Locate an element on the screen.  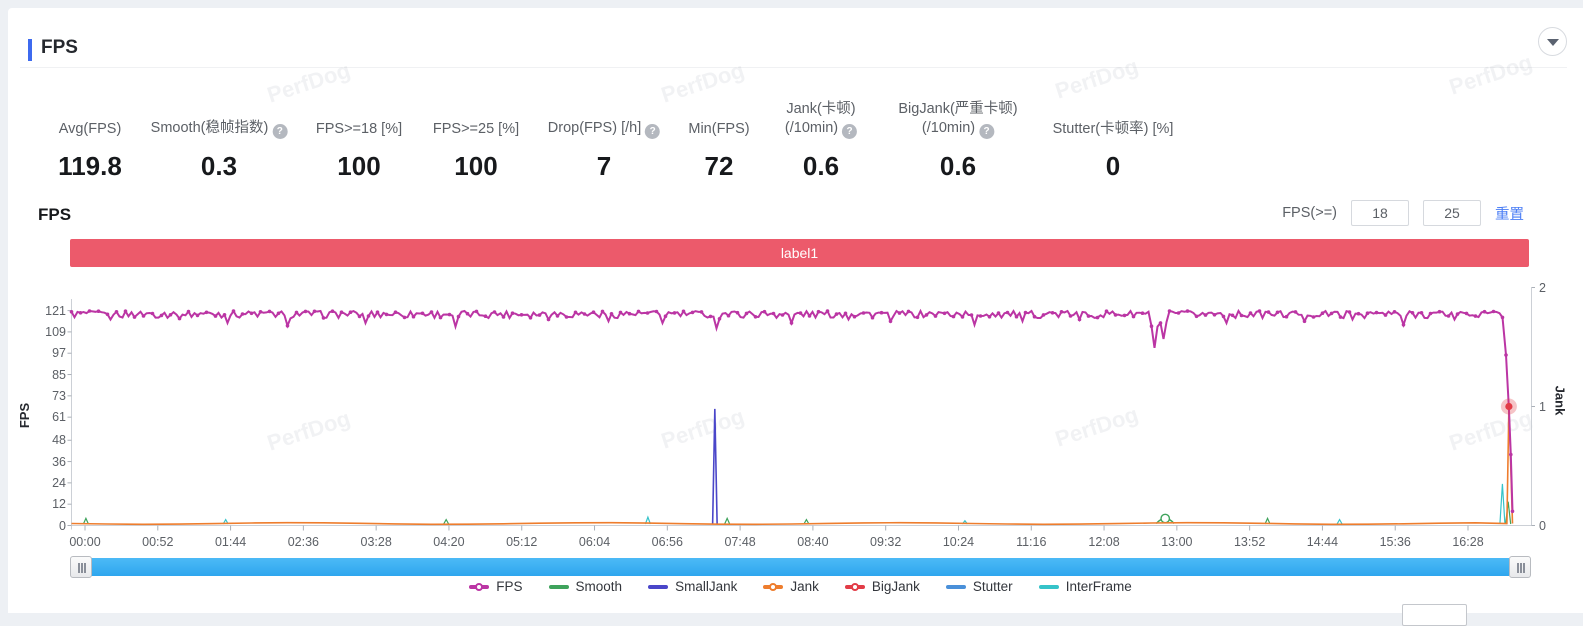
scrollbar-track-fill is located at coordinates (799, 567).